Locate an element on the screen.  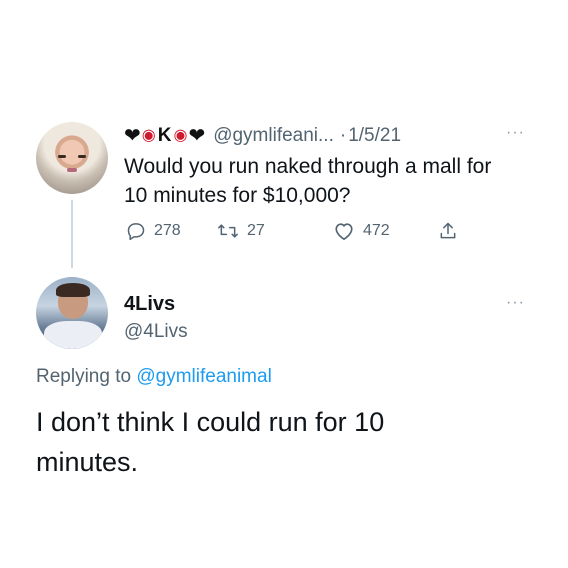
reply-count: 278 is located at coordinates (167, 230).